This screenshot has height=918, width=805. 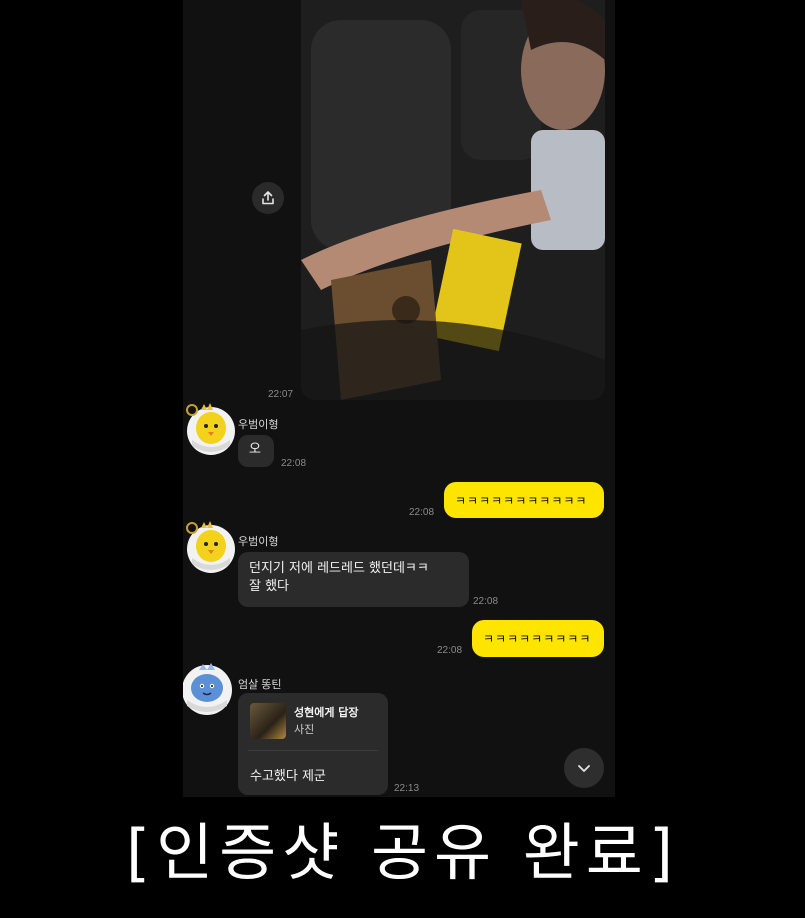 What do you see at coordinates (288, 776) in the screenshot?
I see `message-text: 수고했다 제군` at bounding box center [288, 776].